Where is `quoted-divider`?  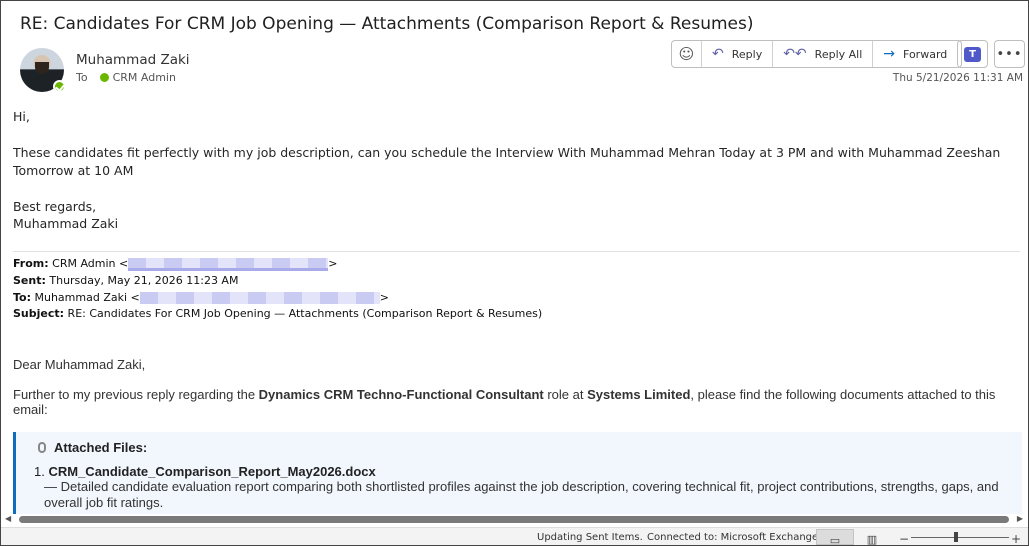 quoted-divider is located at coordinates (516, 251).